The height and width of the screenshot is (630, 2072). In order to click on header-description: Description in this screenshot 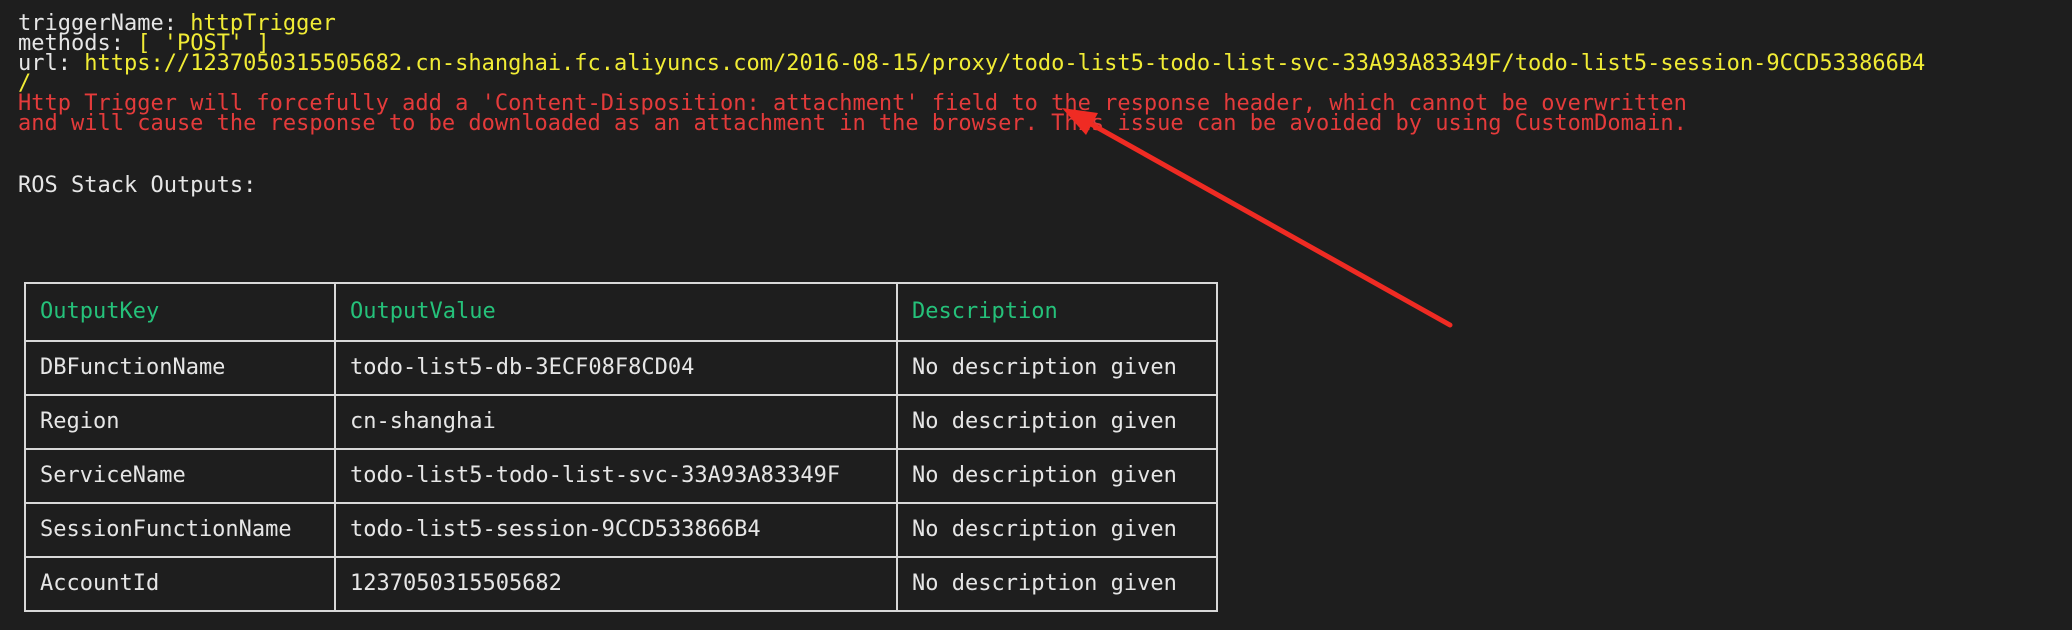, I will do `click(1057, 312)`.